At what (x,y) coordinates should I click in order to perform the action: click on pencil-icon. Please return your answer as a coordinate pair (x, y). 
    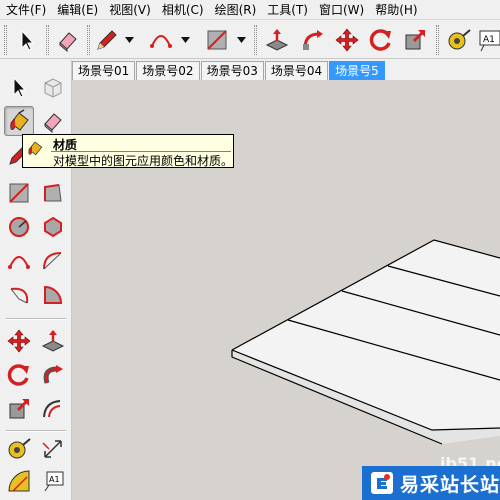
    Looking at the image, I should click on (107, 40).